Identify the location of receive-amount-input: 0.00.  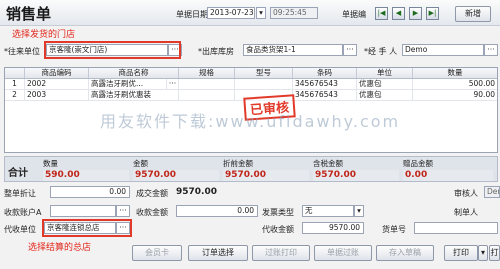
(217, 211).